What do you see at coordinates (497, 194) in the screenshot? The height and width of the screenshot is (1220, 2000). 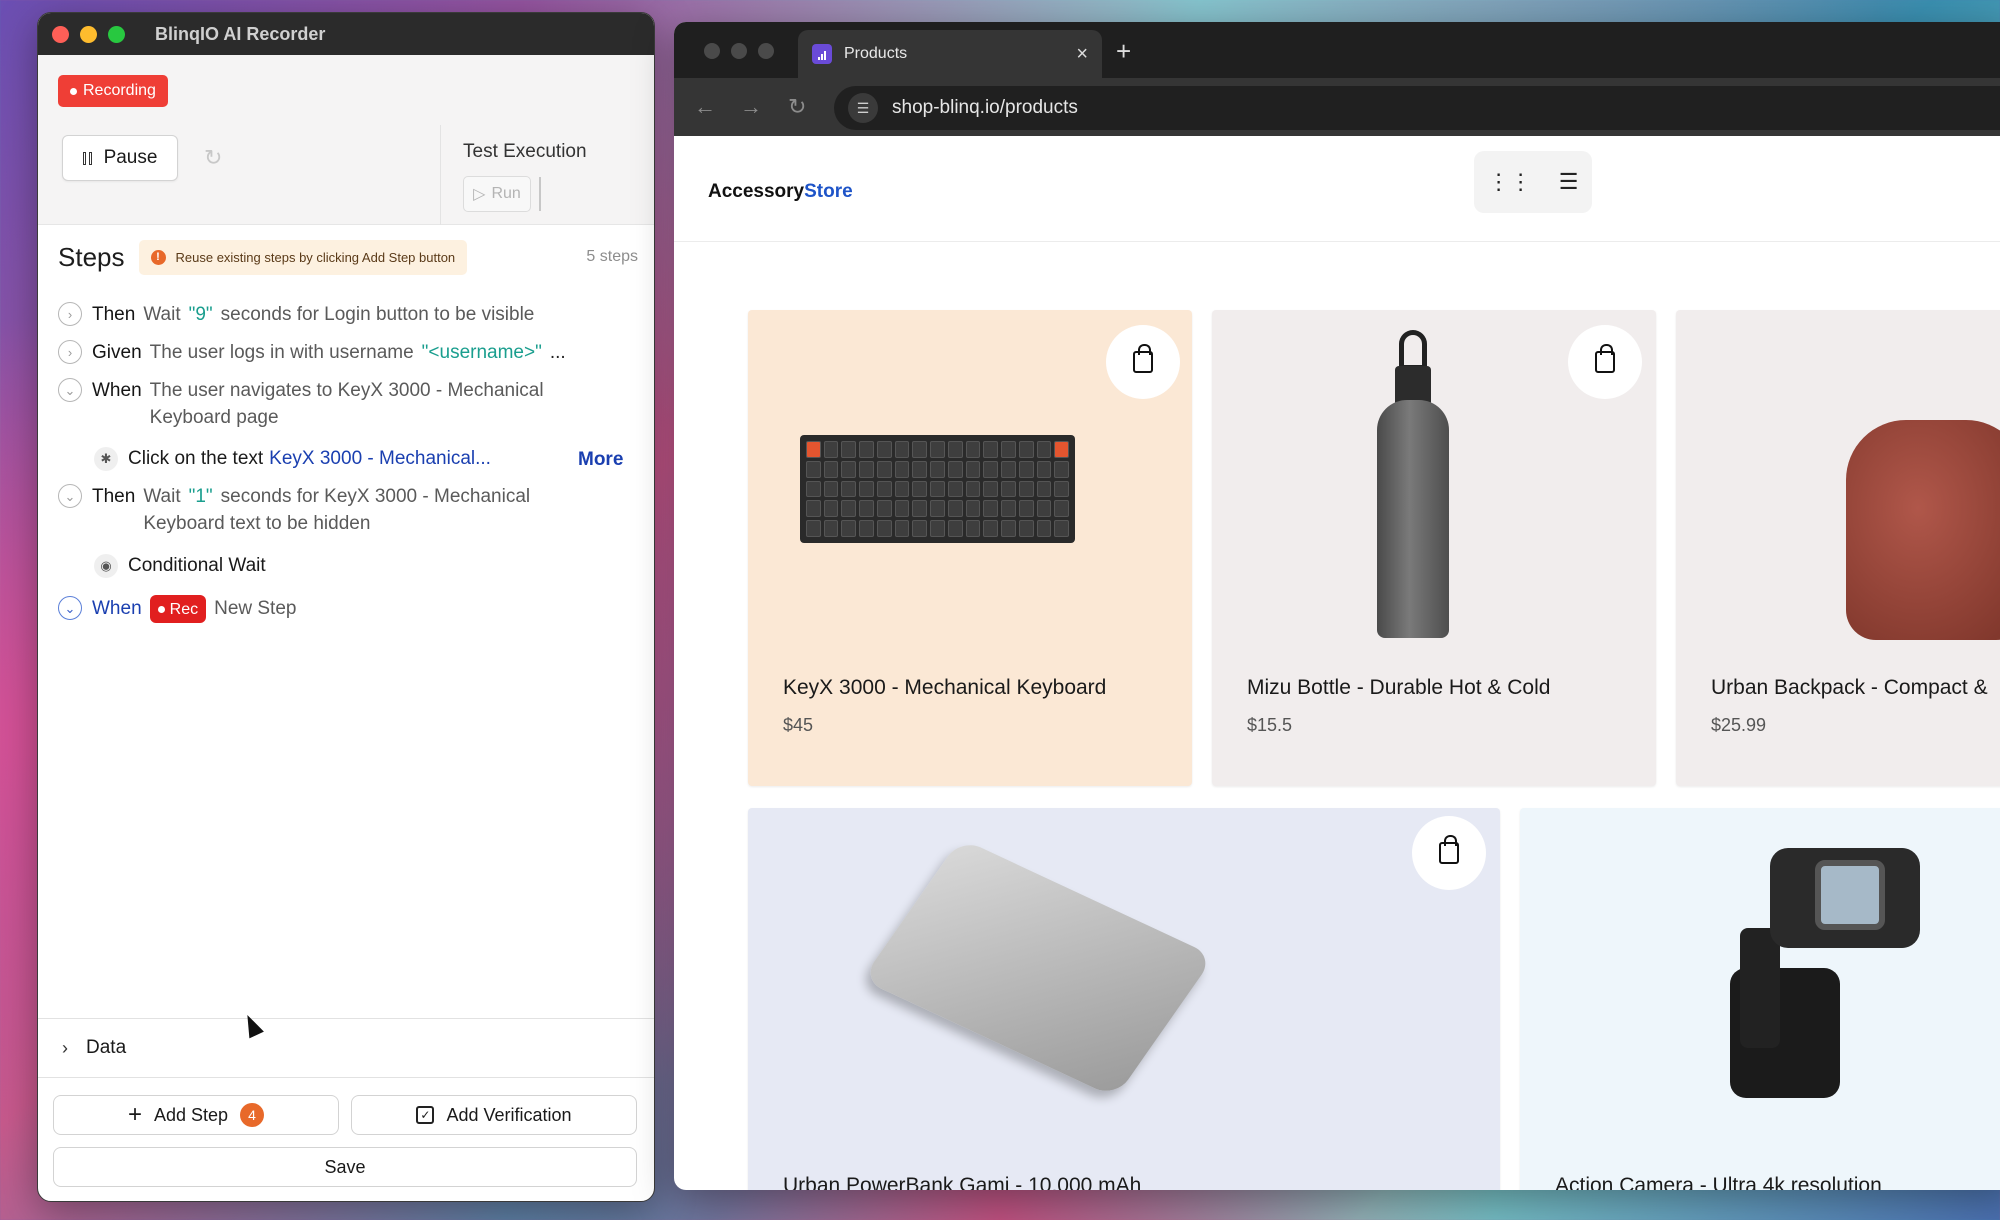 I see `run-button: ▷ Run` at bounding box center [497, 194].